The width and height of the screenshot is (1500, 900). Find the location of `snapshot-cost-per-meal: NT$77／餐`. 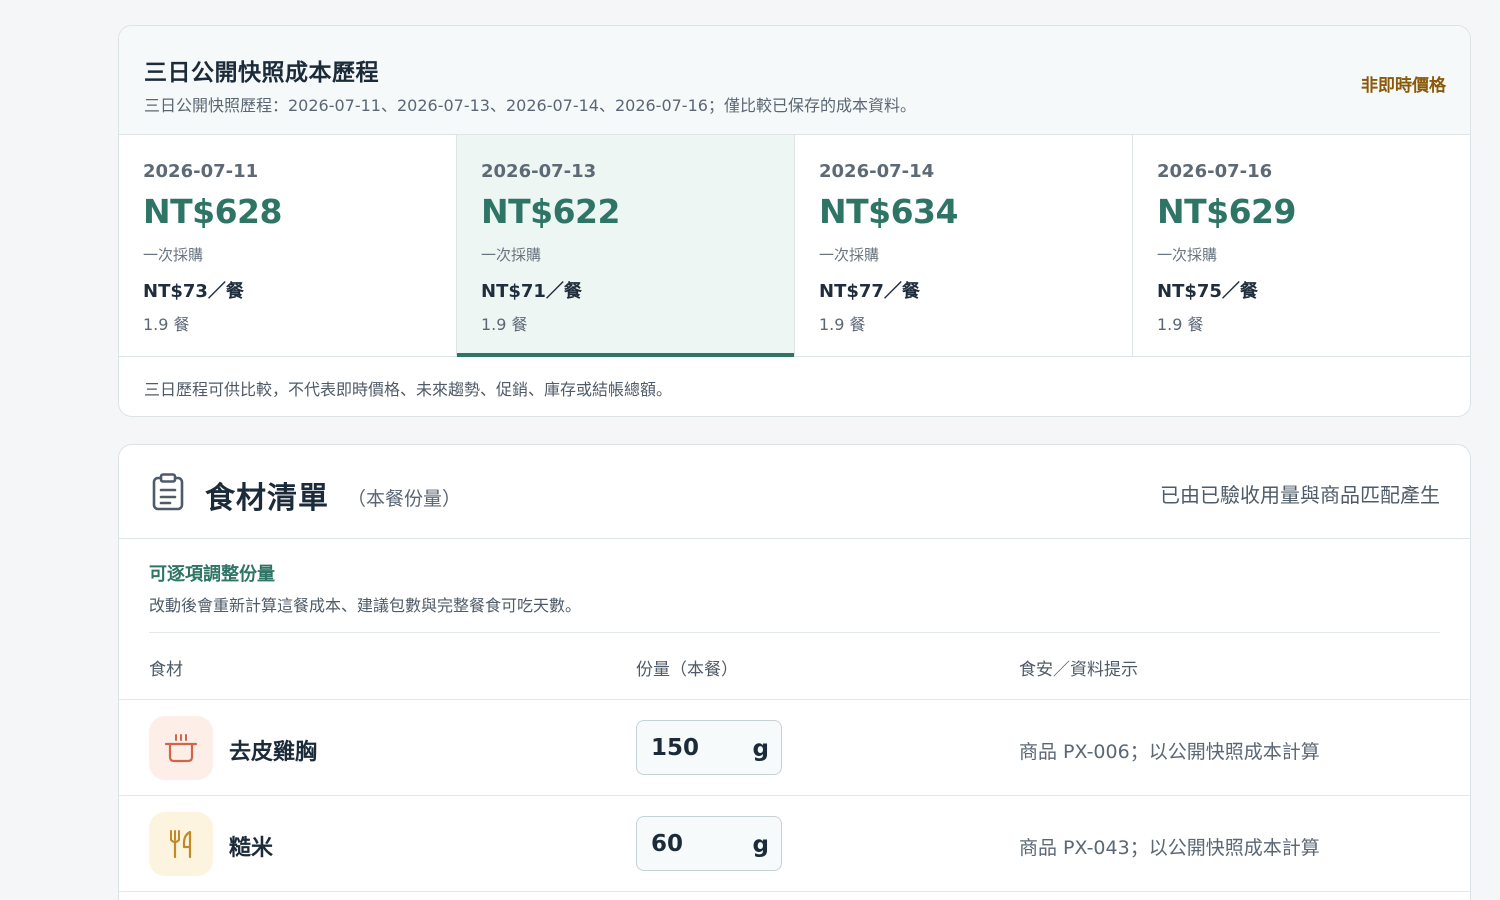

snapshot-cost-per-meal: NT$77／餐 is located at coordinates (869, 291).